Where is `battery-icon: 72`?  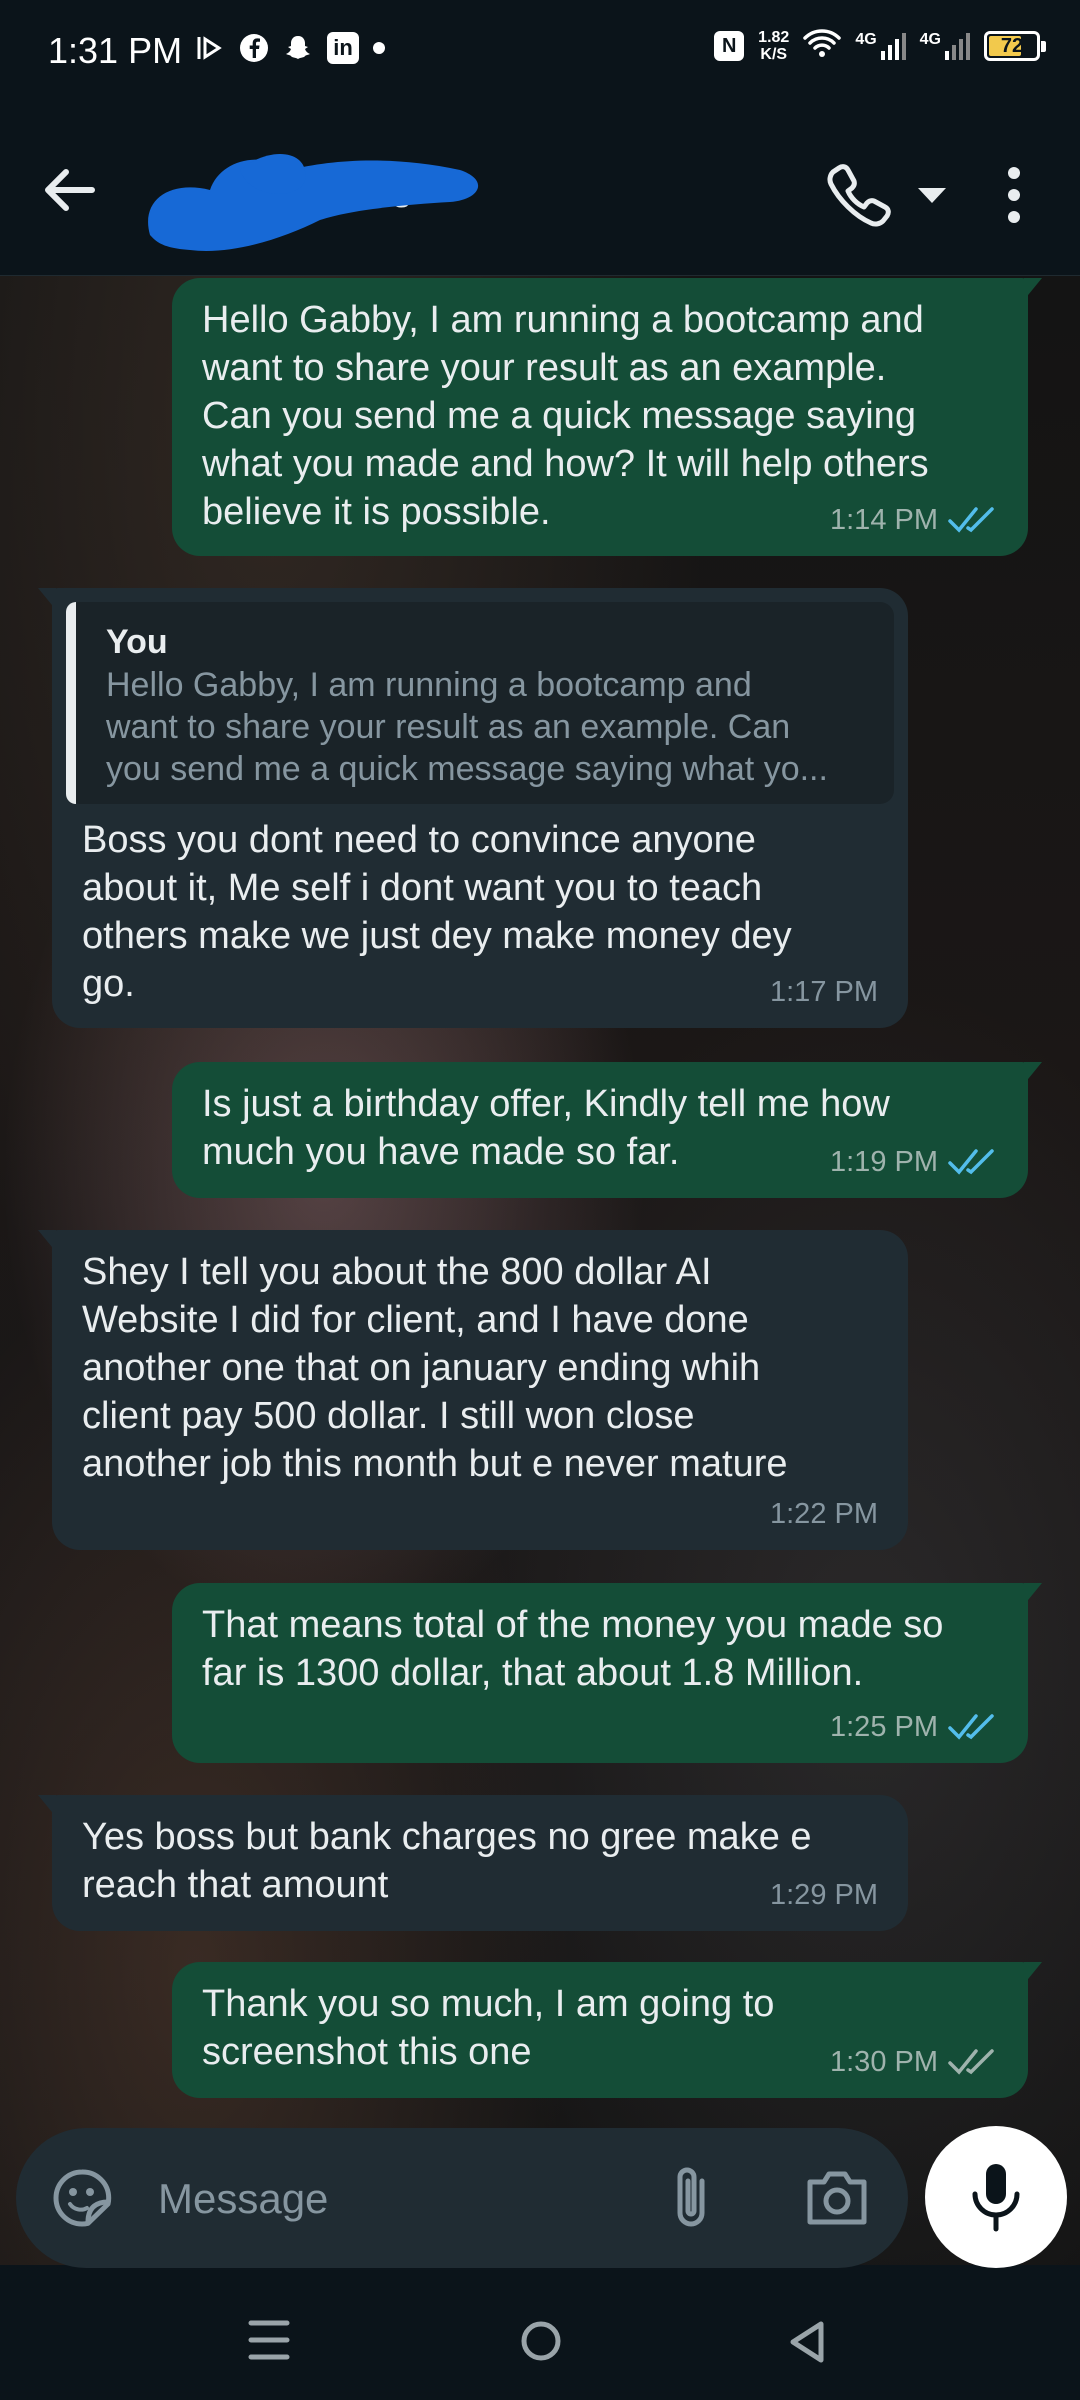 battery-icon: 72 is located at coordinates (1015, 45).